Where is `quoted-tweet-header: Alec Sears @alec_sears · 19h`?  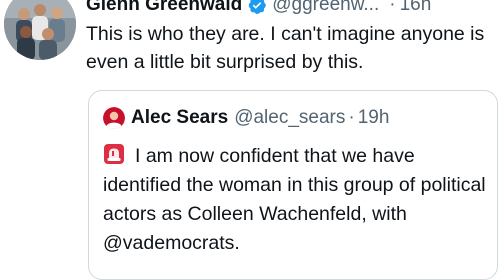 quoted-tweet-header: Alec Sears @alec_sears · 19h is located at coordinates (246, 118).